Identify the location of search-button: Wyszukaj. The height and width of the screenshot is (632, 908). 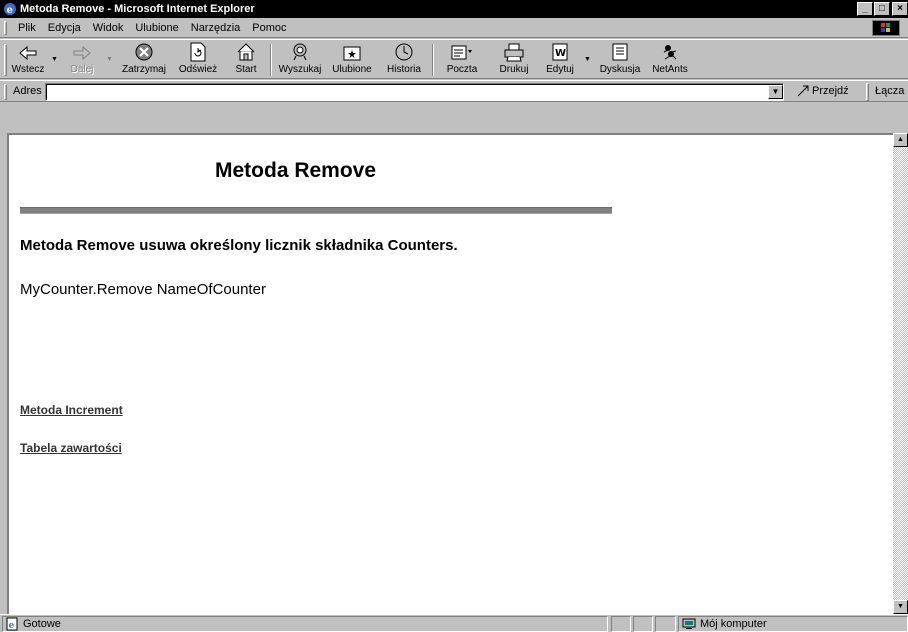
(300, 60).